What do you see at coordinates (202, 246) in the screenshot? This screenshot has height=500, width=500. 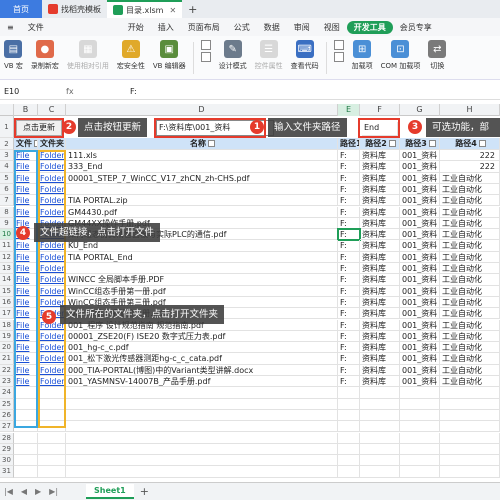 I see `file-name-cell: KU_End` at bounding box center [202, 246].